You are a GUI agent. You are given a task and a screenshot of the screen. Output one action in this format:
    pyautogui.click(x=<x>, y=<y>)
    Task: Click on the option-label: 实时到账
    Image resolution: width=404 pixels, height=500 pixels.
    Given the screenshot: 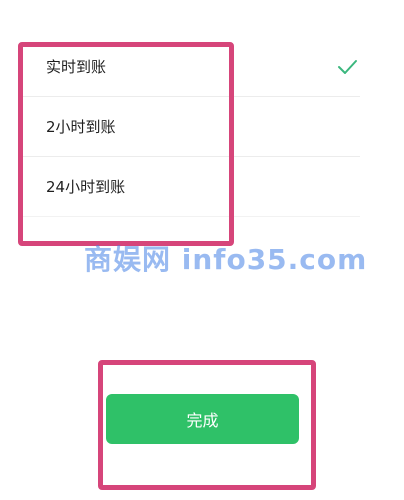 What is the action you would take?
    pyautogui.click(x=76, y=67)
    